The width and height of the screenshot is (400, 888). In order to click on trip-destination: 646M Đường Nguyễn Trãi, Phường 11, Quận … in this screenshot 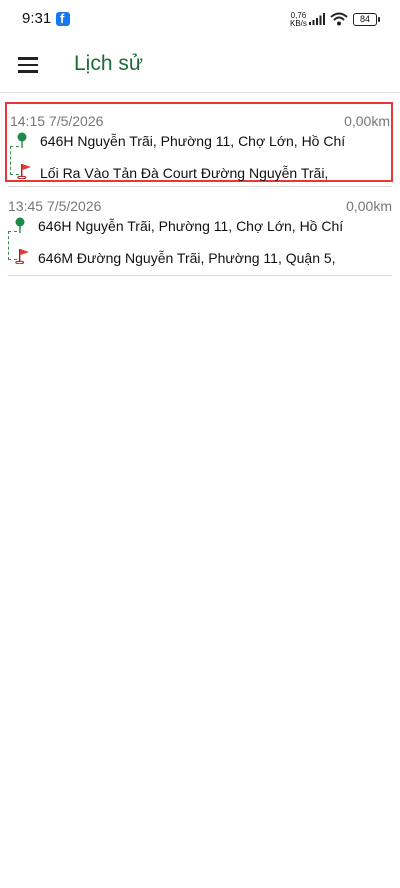, I will do `click(187, 258)`.